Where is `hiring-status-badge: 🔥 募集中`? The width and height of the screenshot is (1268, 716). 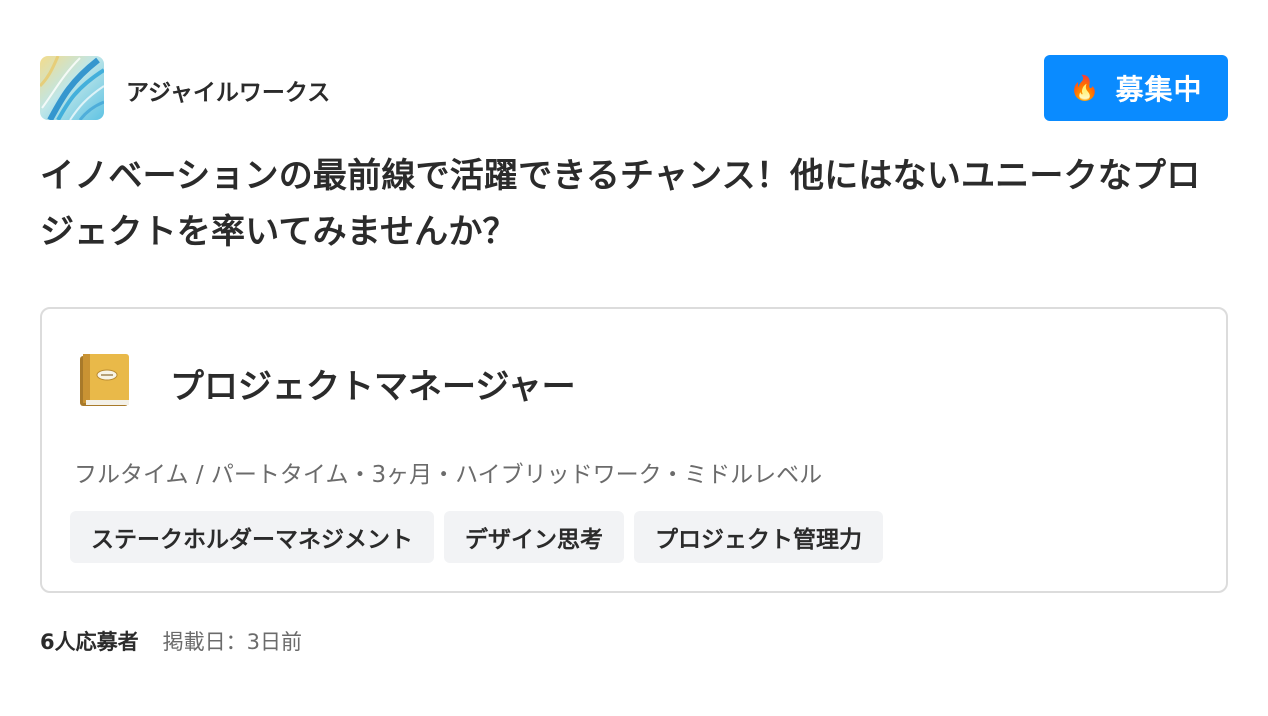
hiring-status-badge: 🔥 募集中 is located at coordinates (1136, 88).